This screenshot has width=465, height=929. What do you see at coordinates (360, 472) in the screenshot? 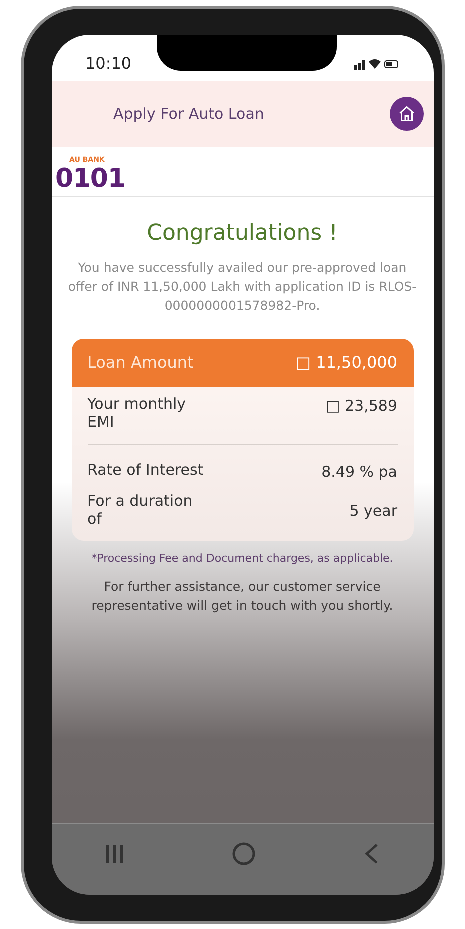
I see `summary-value: 8.49 % pa` at bounding box center [360, 472].